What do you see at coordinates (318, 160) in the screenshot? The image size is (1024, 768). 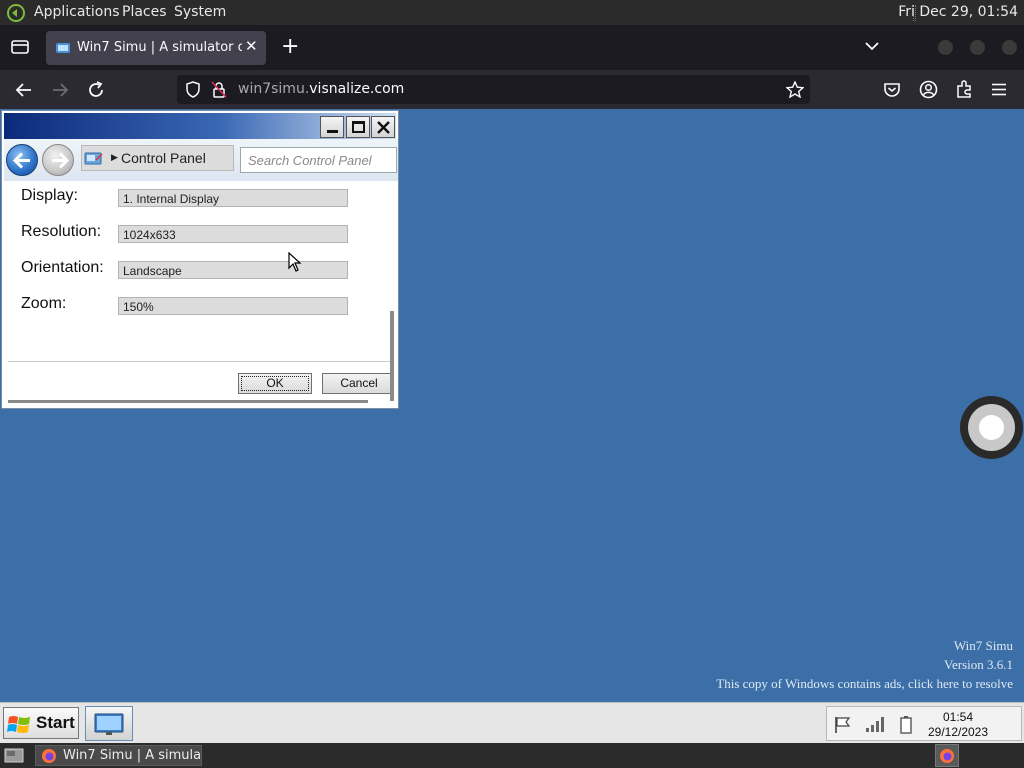 I see `search-input: Search Control Panel` at bounding box center [318, 160].